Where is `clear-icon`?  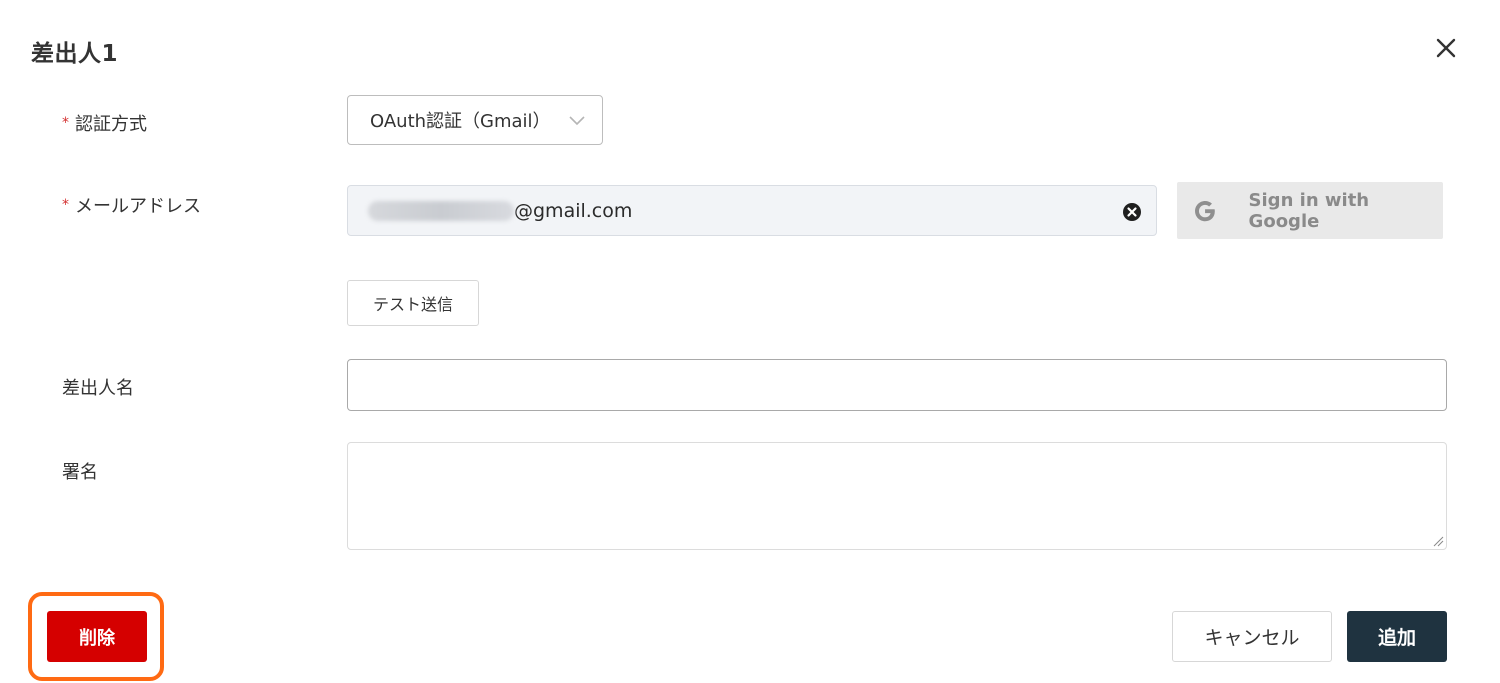 clear-icon is located at coordinates (1132, 212).